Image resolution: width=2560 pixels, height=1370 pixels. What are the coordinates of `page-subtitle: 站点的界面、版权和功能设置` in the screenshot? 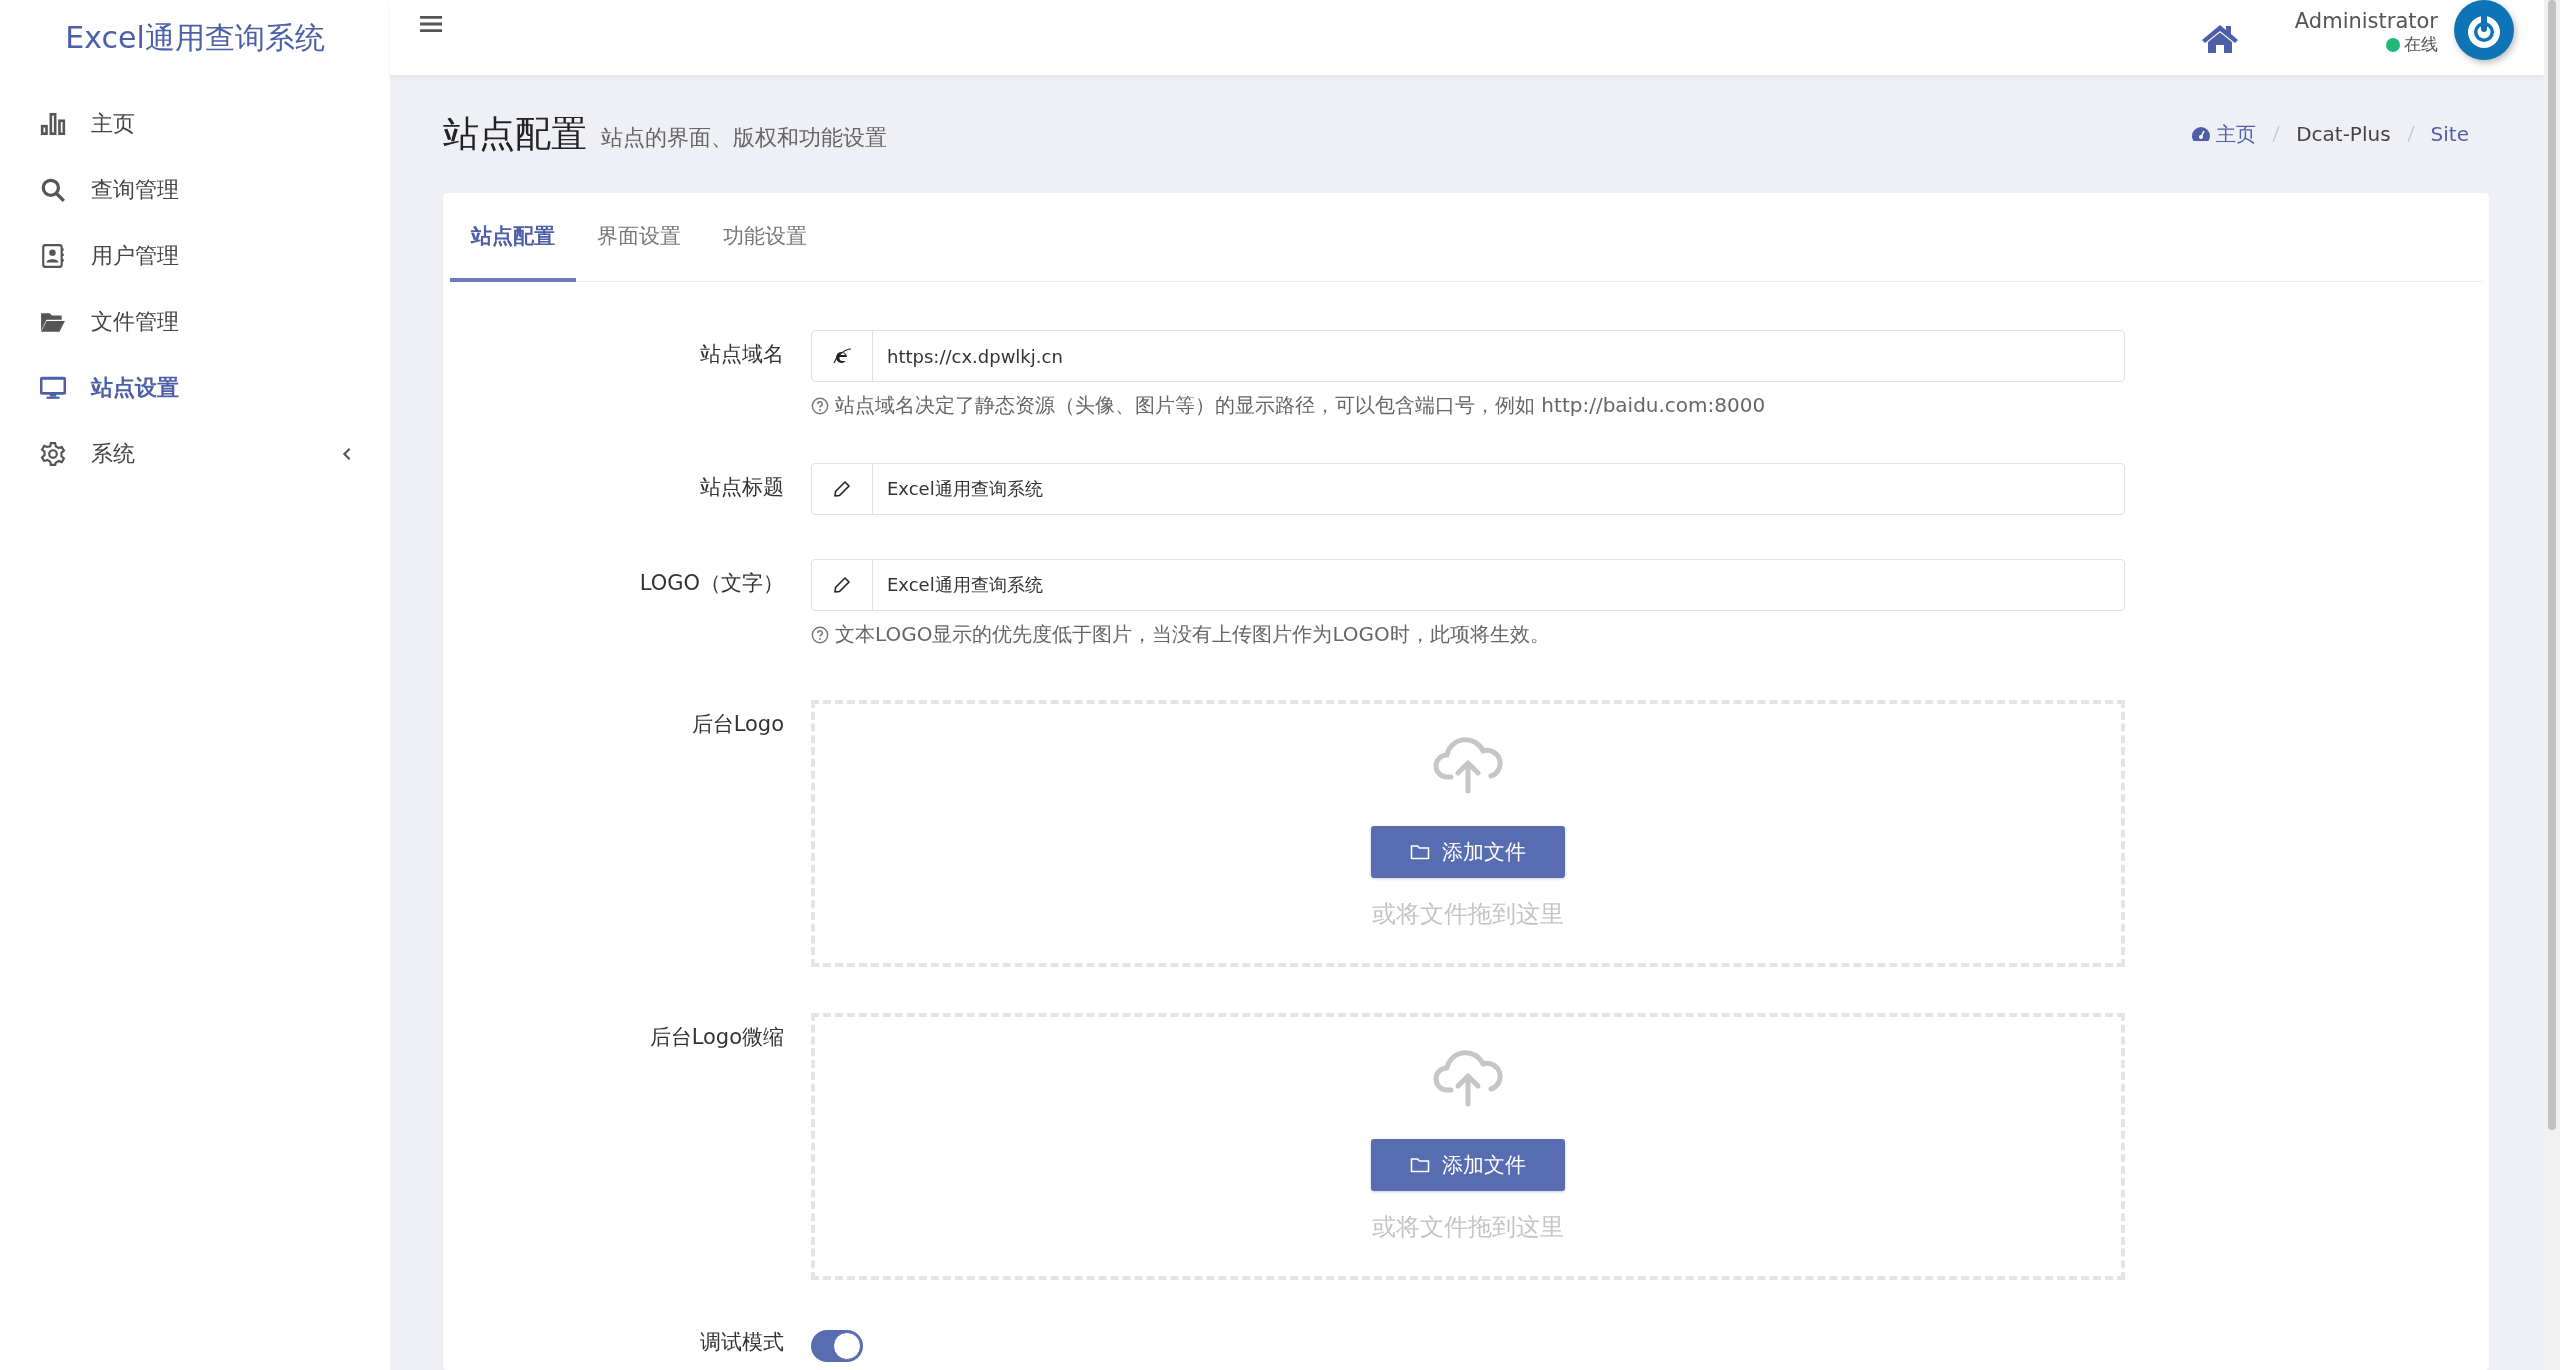 It's located at (744, 138).